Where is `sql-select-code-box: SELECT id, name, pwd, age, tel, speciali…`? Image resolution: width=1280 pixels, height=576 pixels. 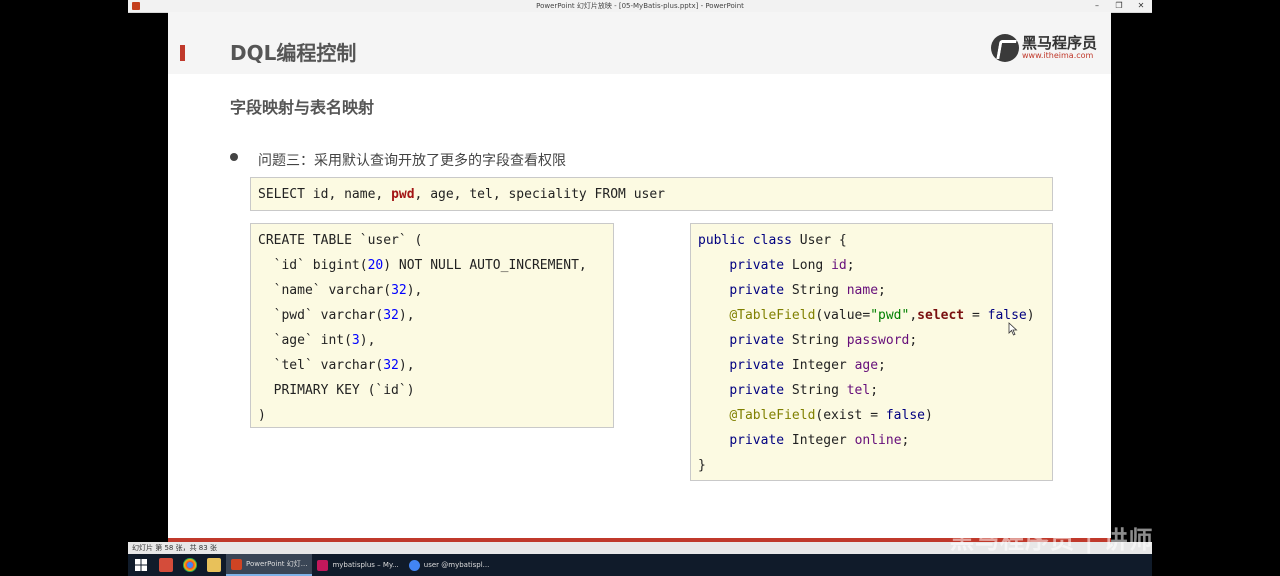 sql-select-code-box: SELECT id, name, pwd, age, tel, speciali… is located at coordinates (651, 194).